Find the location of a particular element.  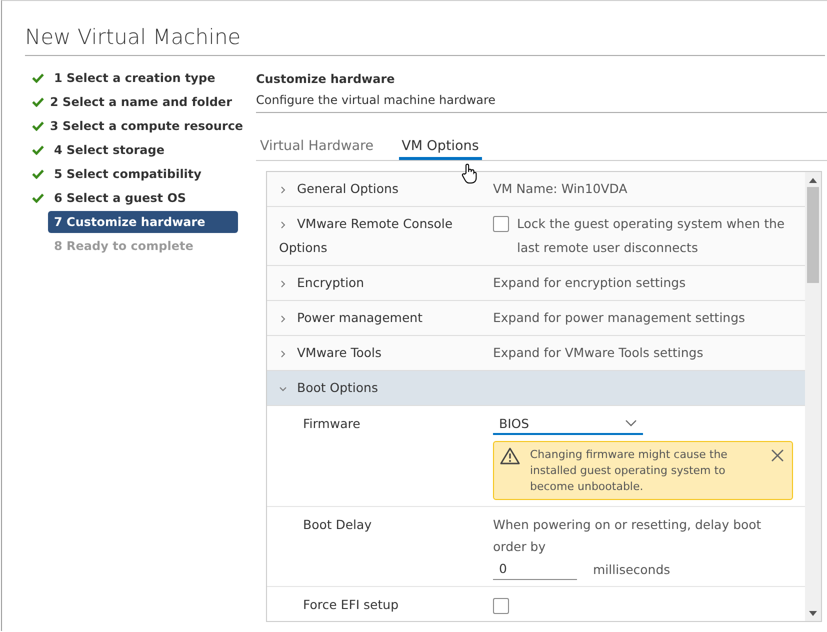

setting-label: Firmware is located at coordinates (332, 424).